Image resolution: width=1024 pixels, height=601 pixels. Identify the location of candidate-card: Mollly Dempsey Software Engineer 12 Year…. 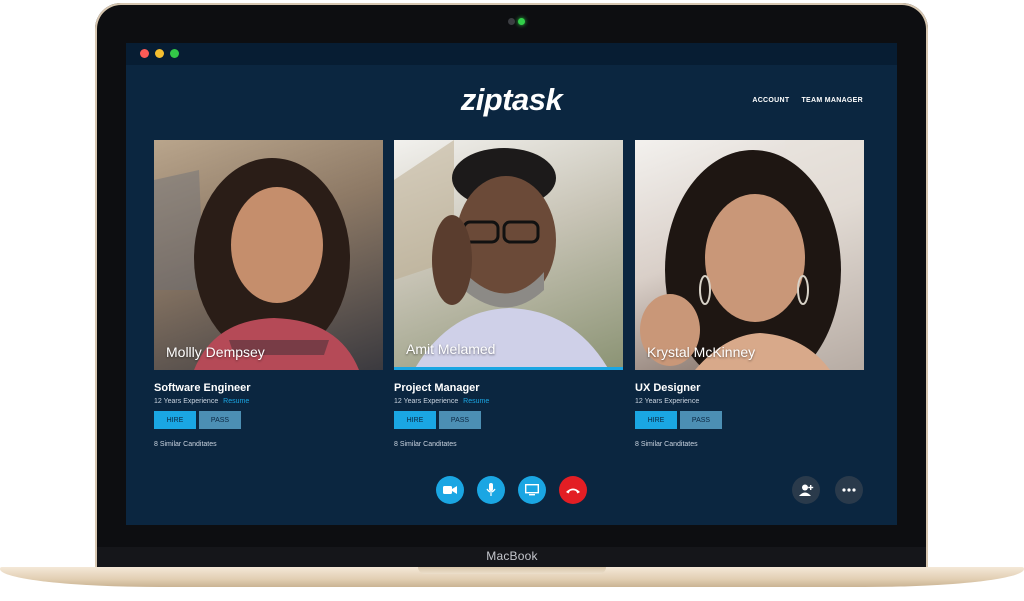
(268, 294).